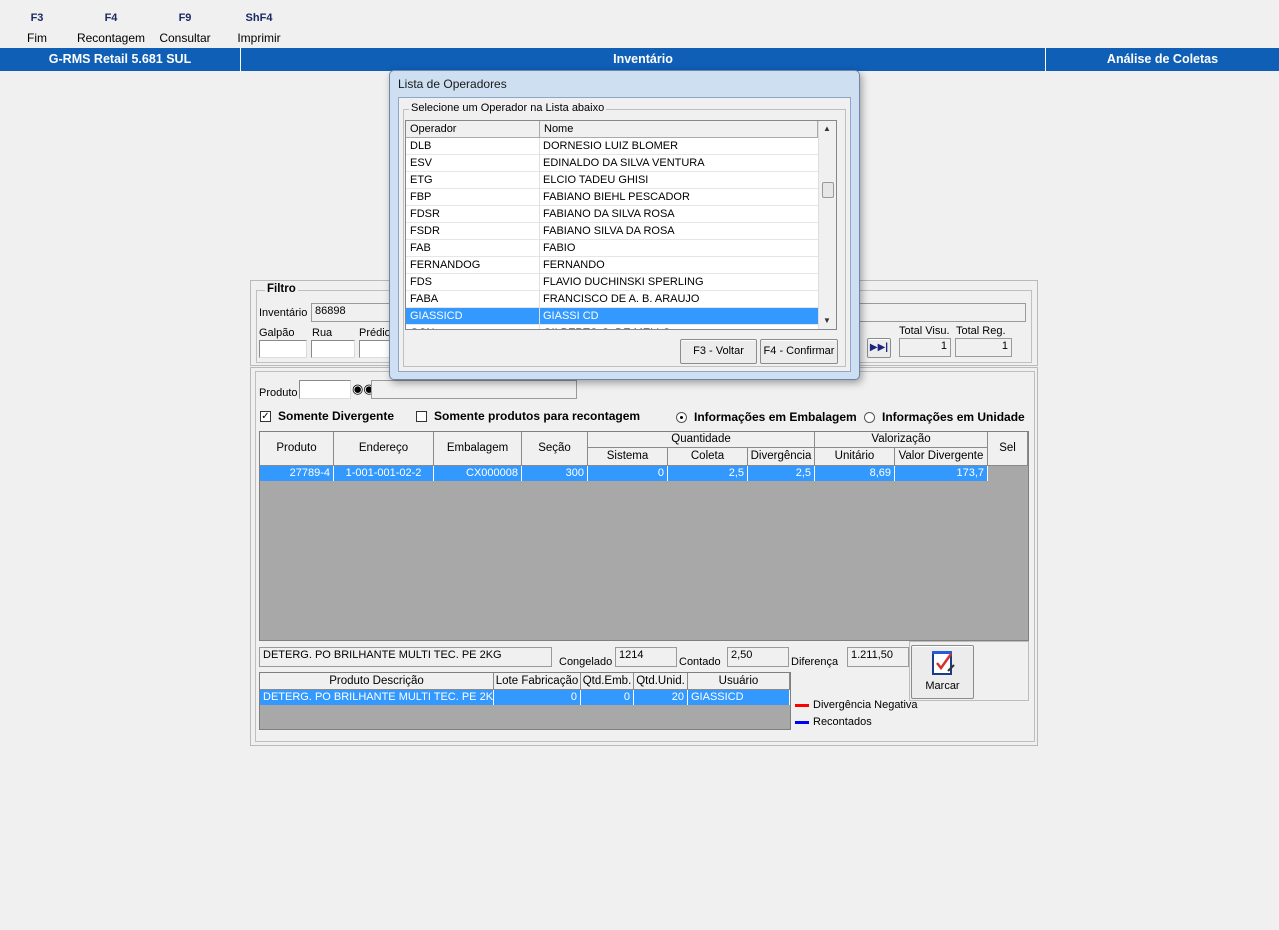  Describe the element at coordinates (855, 473) in the screenshot. I see `cell-unitario: 8,69` at that location.